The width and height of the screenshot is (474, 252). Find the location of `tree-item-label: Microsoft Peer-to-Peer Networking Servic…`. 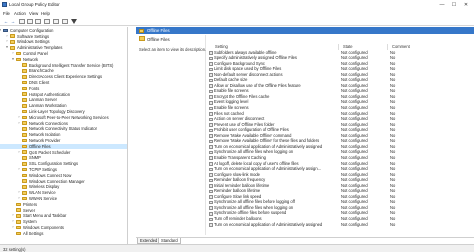

tree-item-label: Microsoft Peer-to-Peer Networking Servic… is located at coordinates (69, 117).